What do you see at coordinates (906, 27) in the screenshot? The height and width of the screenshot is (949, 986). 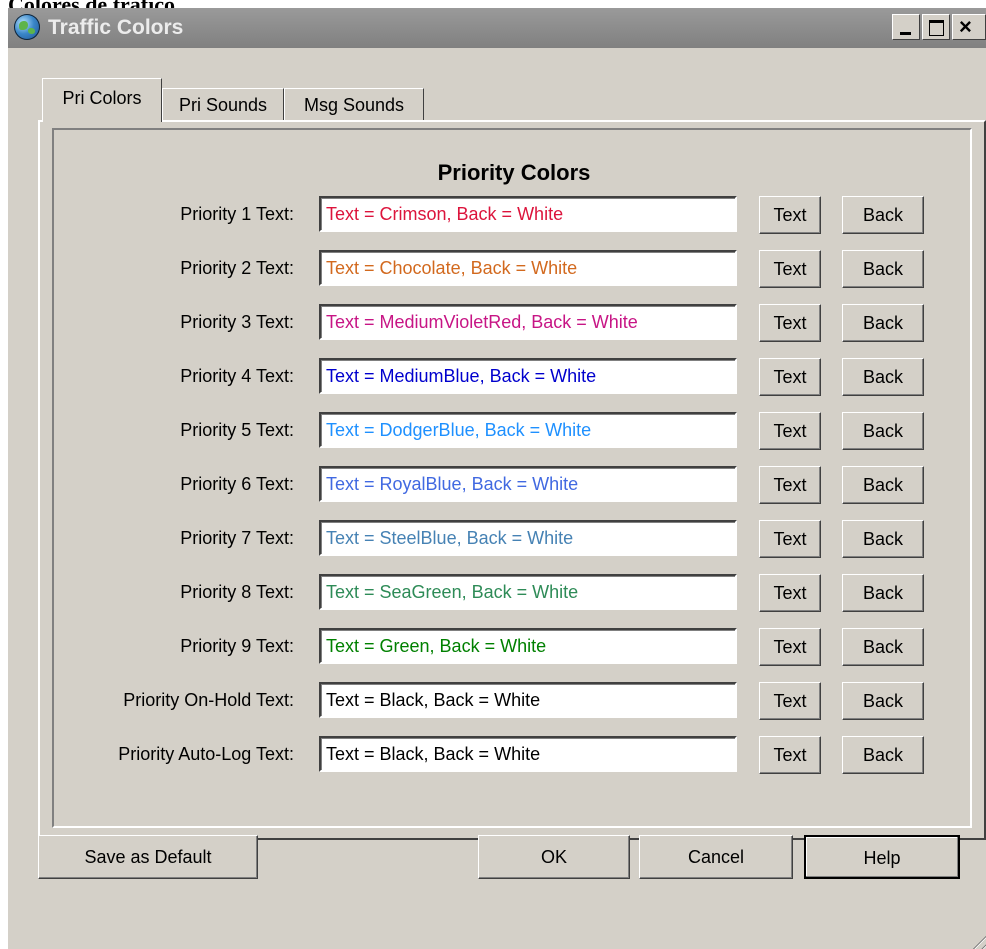 I see `minimize-button` at bounding box center [906, 27].